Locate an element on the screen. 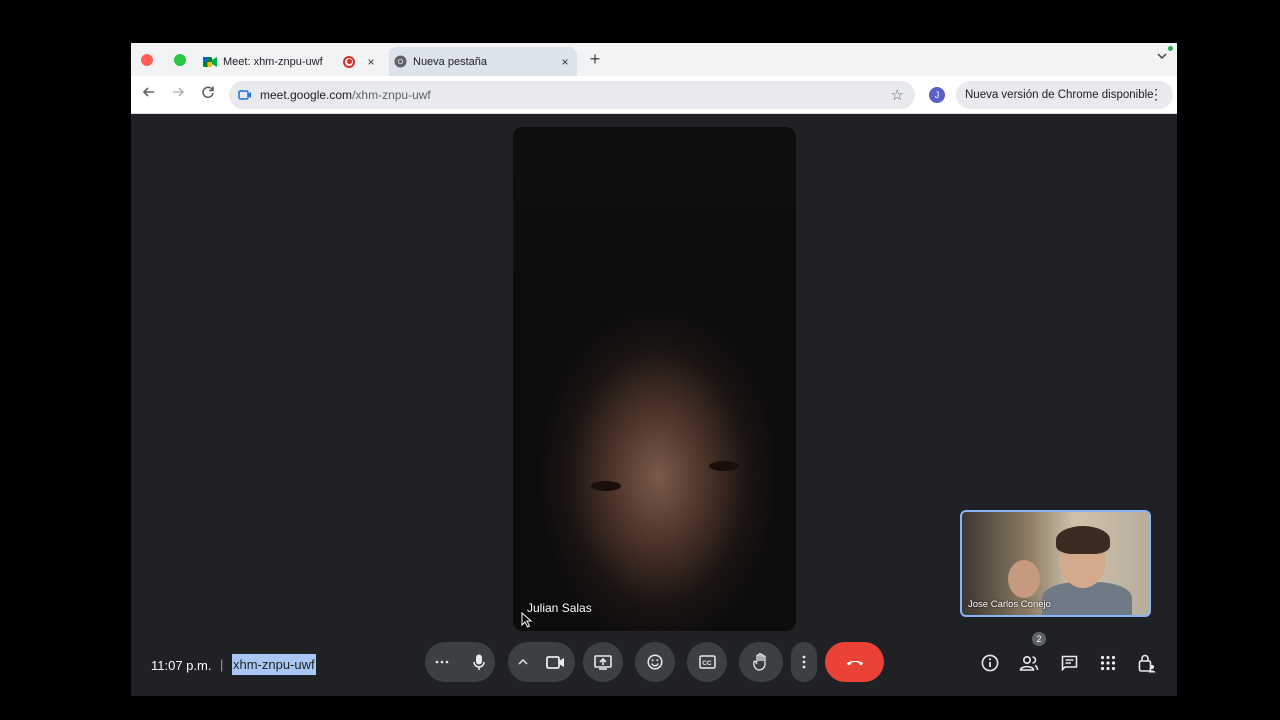 The image size is (1280, 720). meeting-code: xhm-znpu-uwf is located at coordinates (274, 664).